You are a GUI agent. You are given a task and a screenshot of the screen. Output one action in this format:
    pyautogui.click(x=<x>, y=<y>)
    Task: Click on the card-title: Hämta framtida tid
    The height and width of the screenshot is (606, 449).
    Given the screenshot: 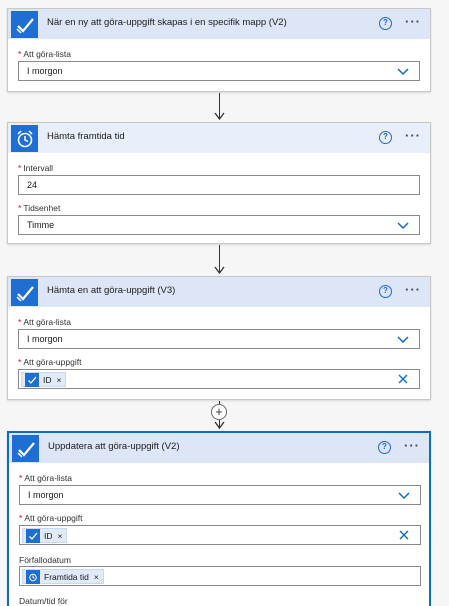 What is the action you would take?
    pyautogui.click(x=86, y=136)
    